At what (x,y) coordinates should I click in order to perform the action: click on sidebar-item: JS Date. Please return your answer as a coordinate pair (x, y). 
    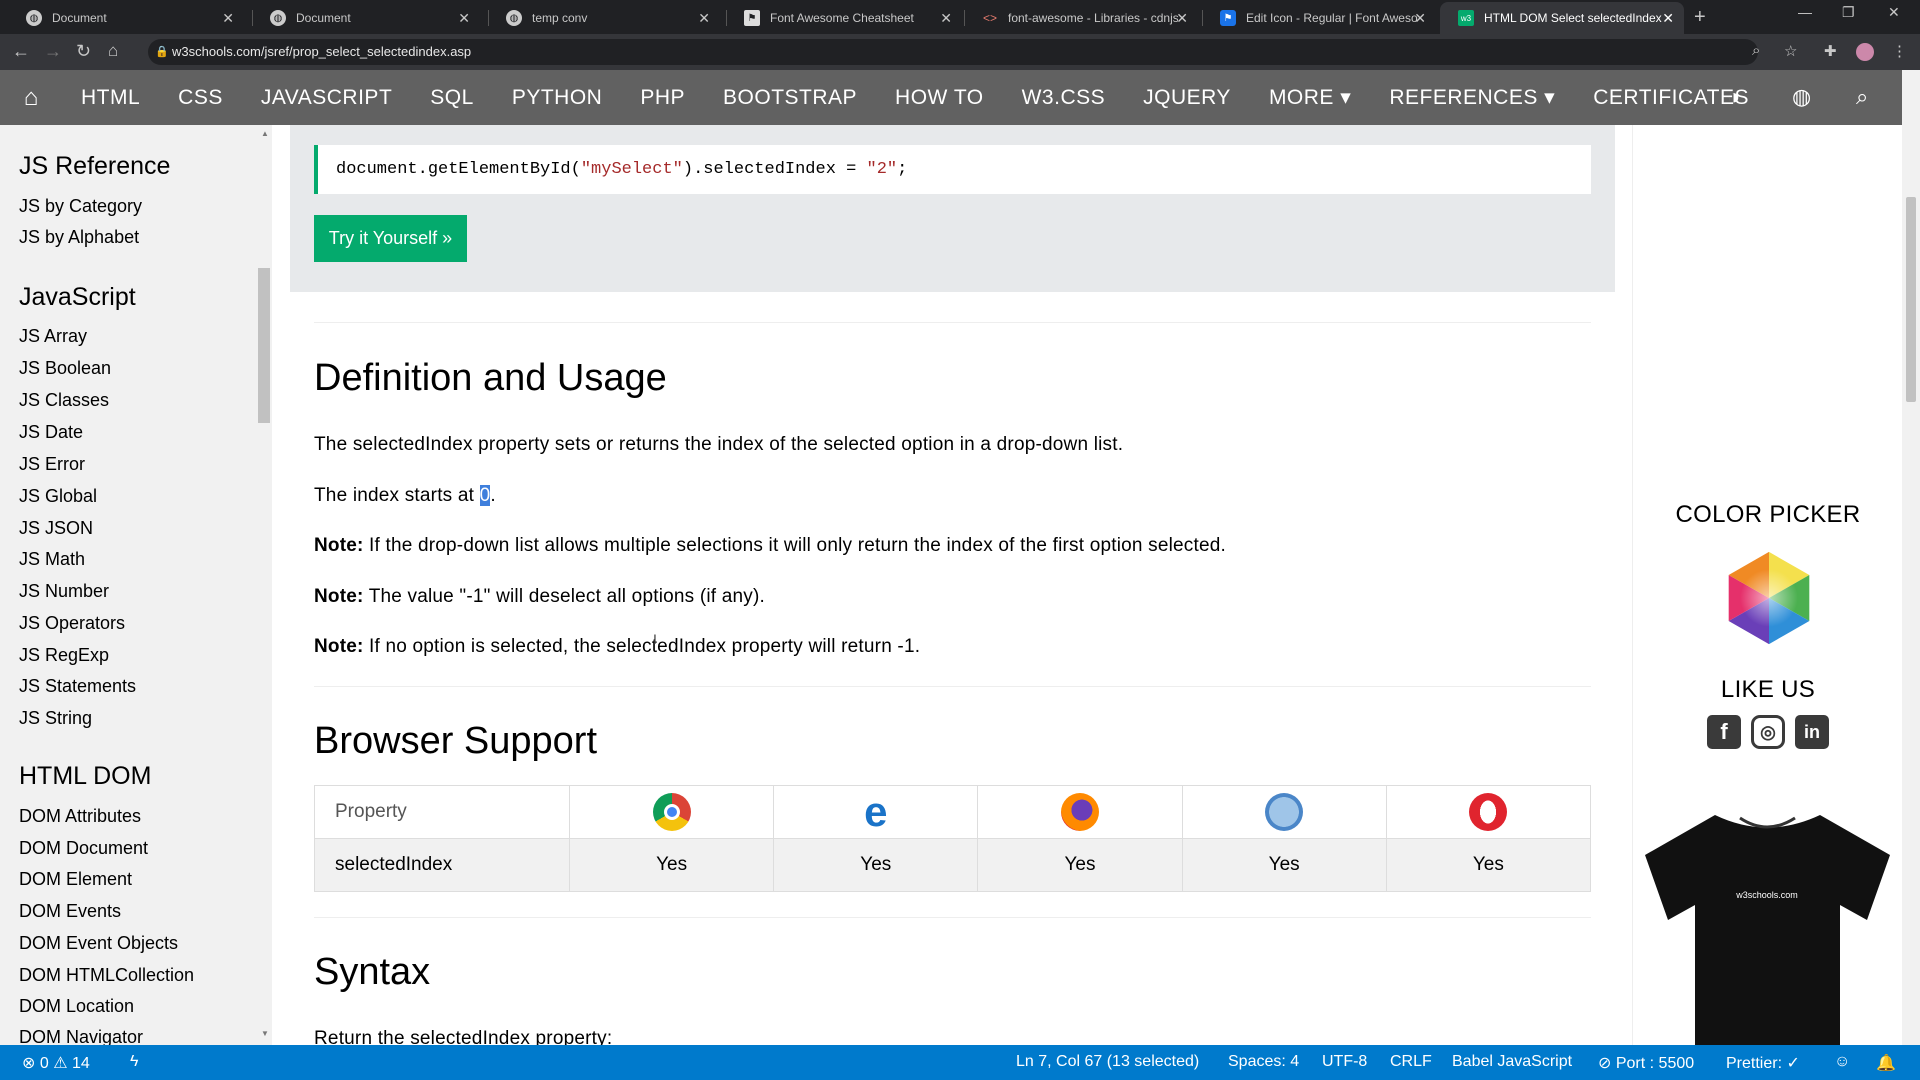
    Looking at the image, I should click on (51, 432).